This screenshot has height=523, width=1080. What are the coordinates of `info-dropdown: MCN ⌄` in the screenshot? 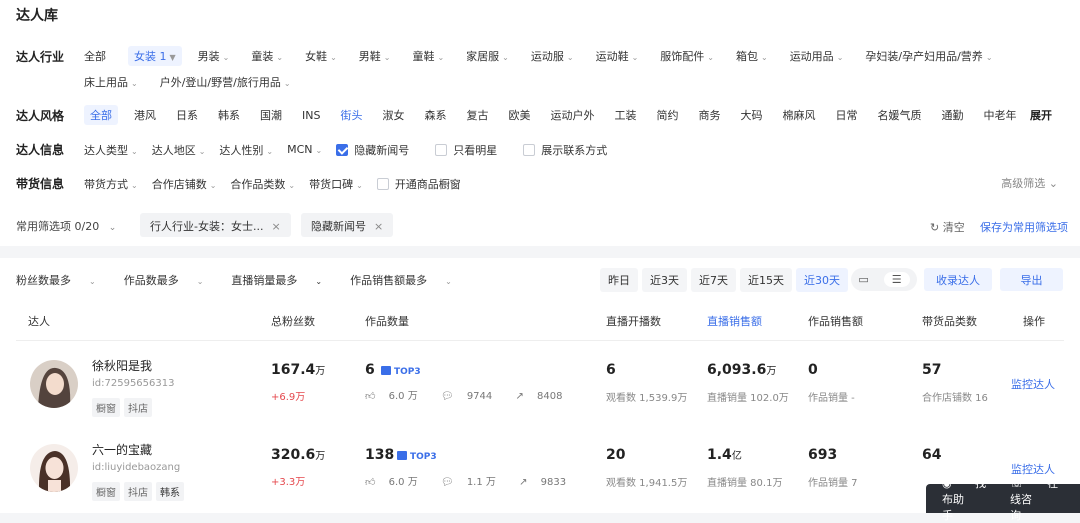 It's located at (304, 149).